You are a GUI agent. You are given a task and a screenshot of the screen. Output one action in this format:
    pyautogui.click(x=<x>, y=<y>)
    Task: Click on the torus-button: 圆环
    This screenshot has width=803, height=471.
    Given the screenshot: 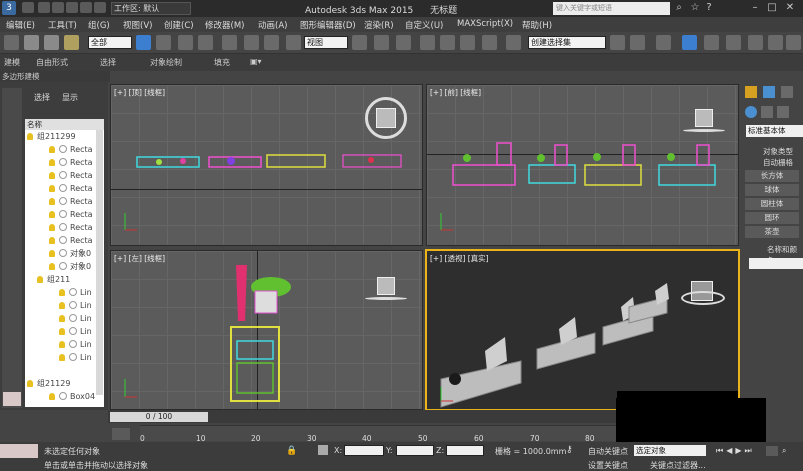 What is the action you would take?
    pyautogui.click(x=772, y=218)
    